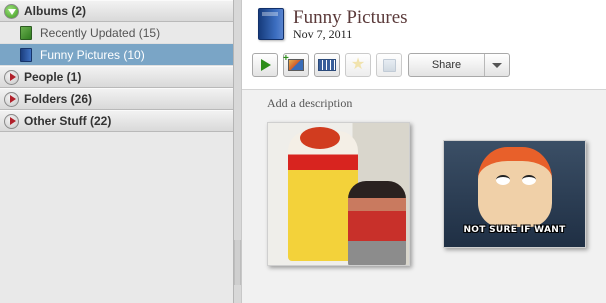  I want to click on share-button: Share, so click(459, 65).